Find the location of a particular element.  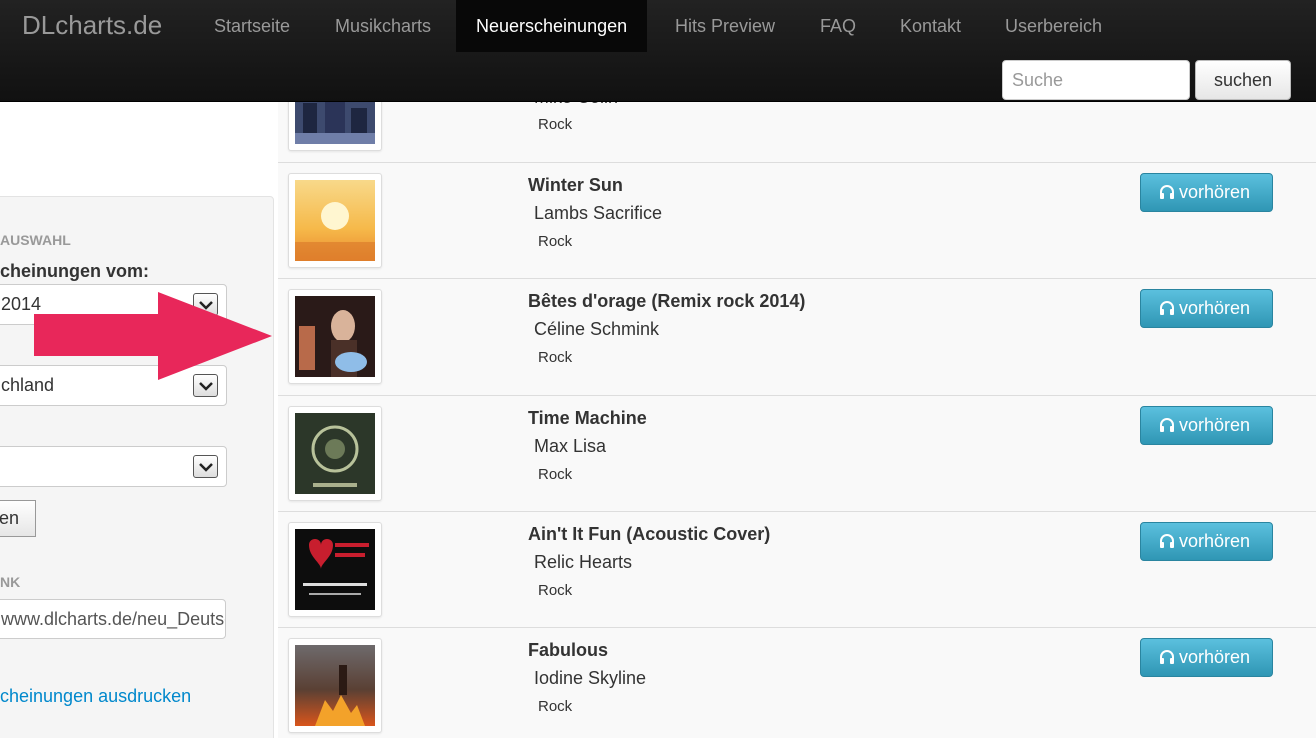

release-artist: Relic Hearts is located at coordinates (583, 562).